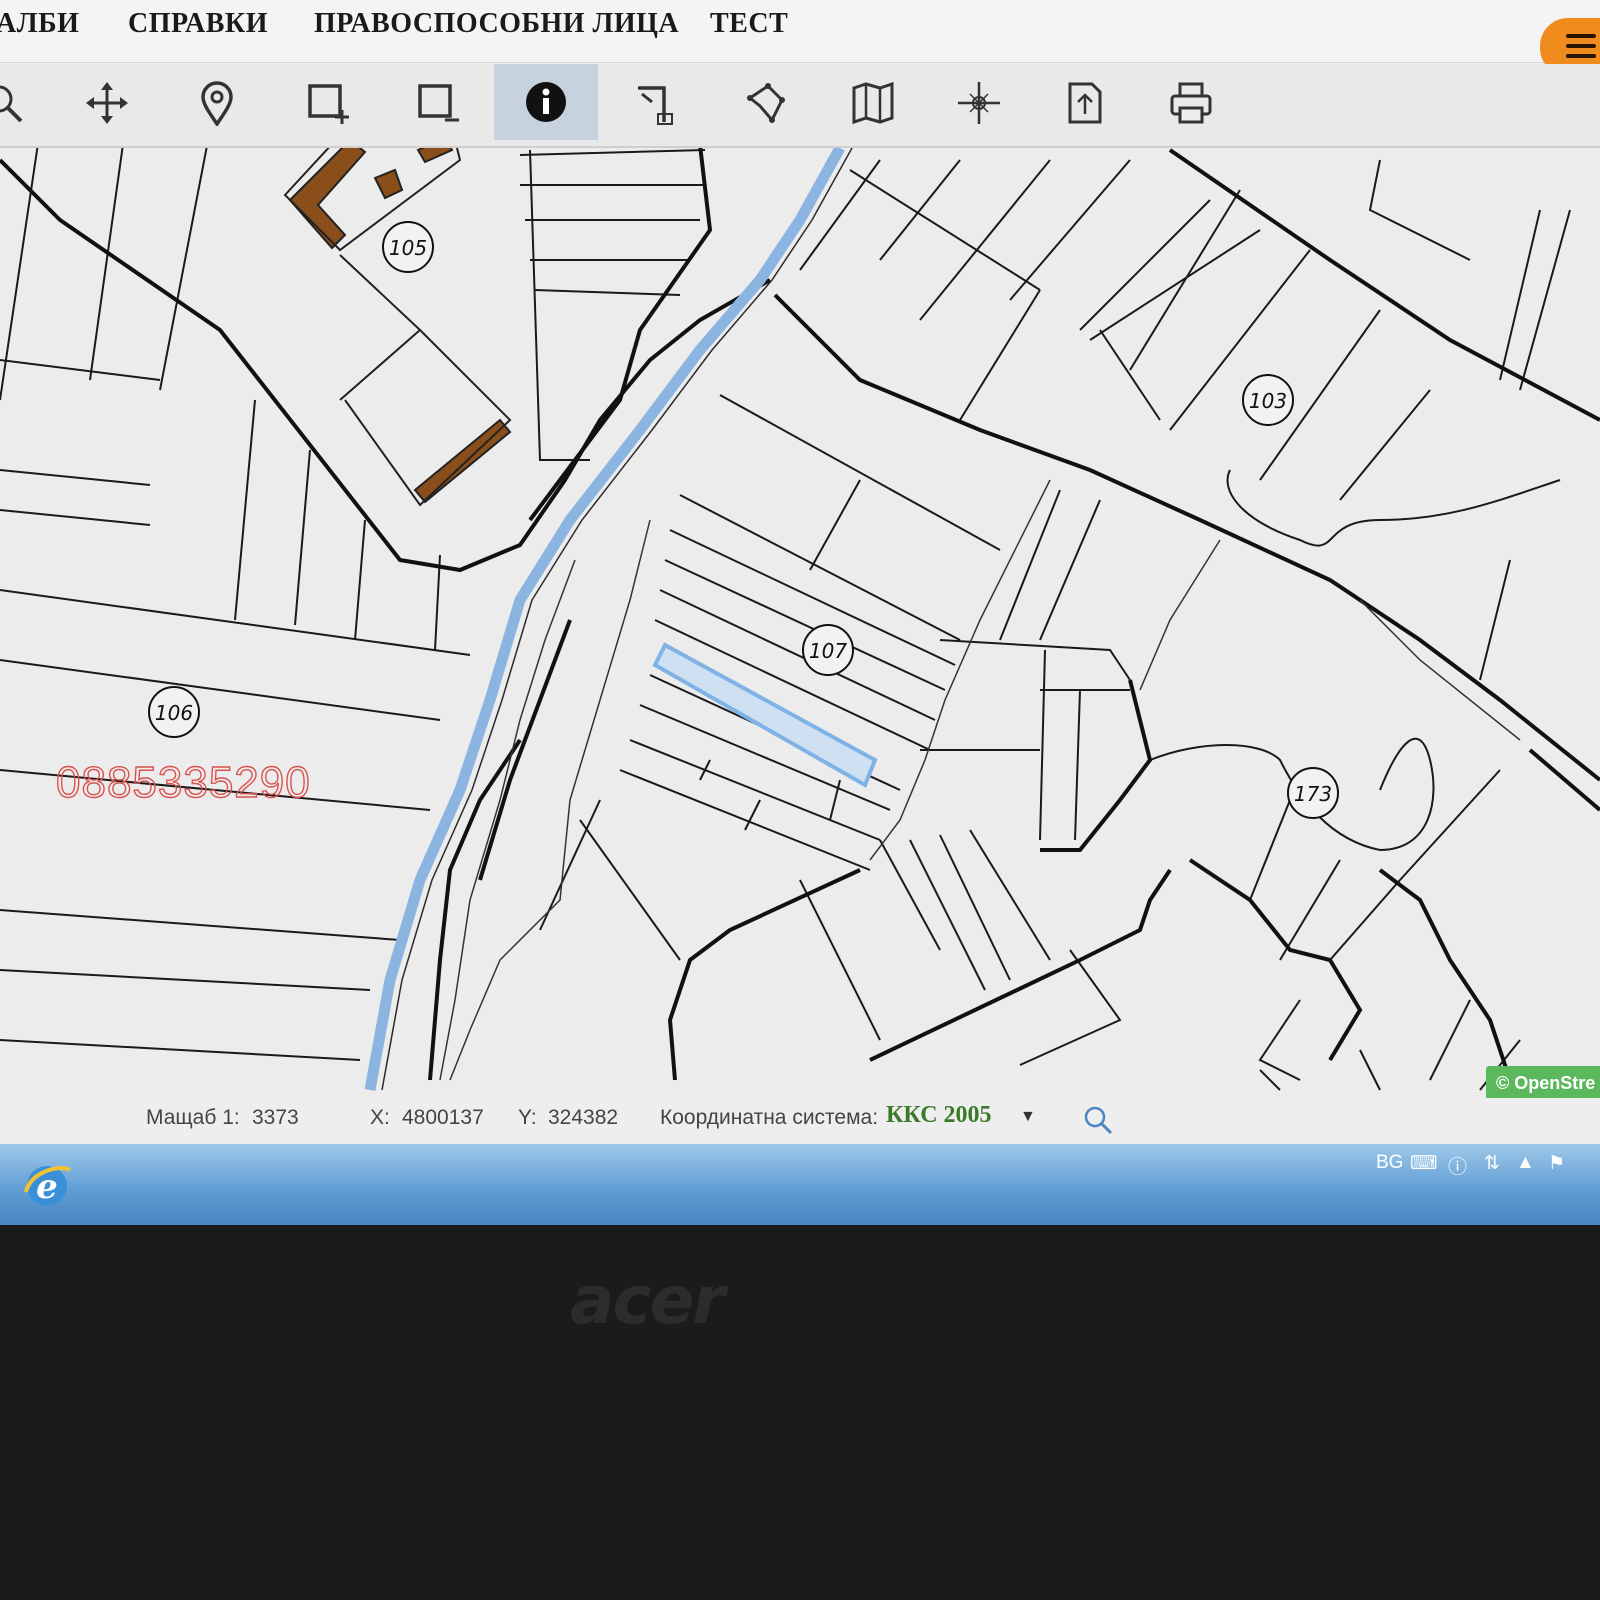 This screenshot has width=1600, height=1600. What do you see at coordinates (217, 103) in the screenshot?
I see `location-pin-icon` at bounding box center [217, 103].